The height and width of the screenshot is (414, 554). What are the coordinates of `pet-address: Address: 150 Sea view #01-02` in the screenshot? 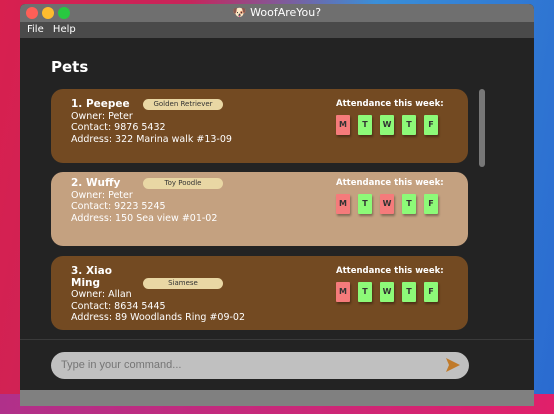 It's located at (144, 218).